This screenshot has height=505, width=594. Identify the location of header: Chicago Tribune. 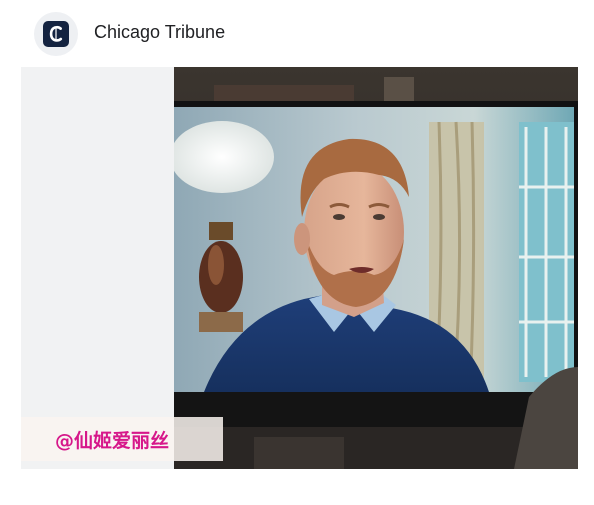
(297, 33).